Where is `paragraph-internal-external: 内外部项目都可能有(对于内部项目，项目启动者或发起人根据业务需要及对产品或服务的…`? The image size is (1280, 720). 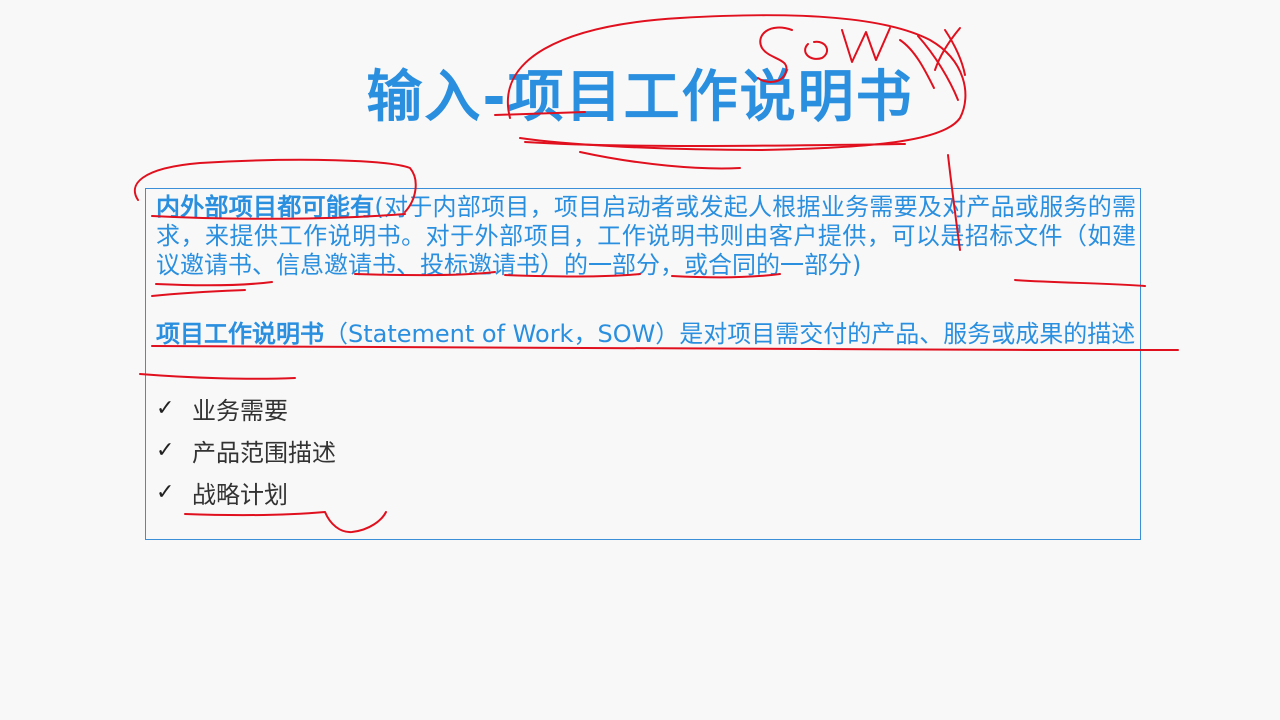
paragraph-internal-external: 内外部项目都可能有(对于内部项目，项目启动者或发起人根据业务需要及对产品或服务的… is located at coordinates (646, 236).